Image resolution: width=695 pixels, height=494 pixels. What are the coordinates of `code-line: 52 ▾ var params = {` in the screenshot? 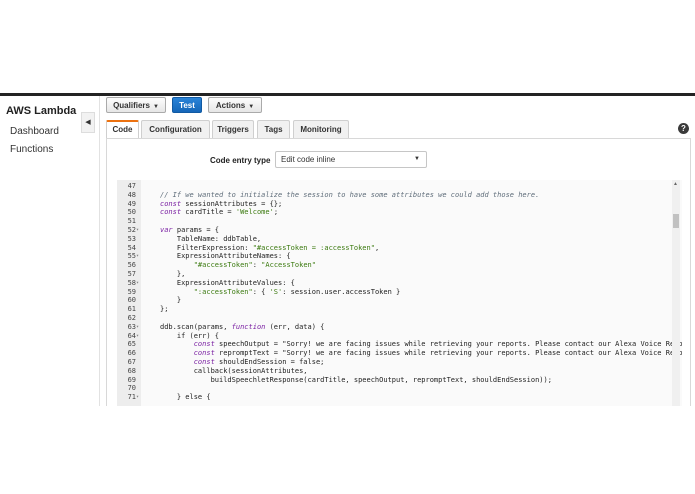 It's located at (397, 230).